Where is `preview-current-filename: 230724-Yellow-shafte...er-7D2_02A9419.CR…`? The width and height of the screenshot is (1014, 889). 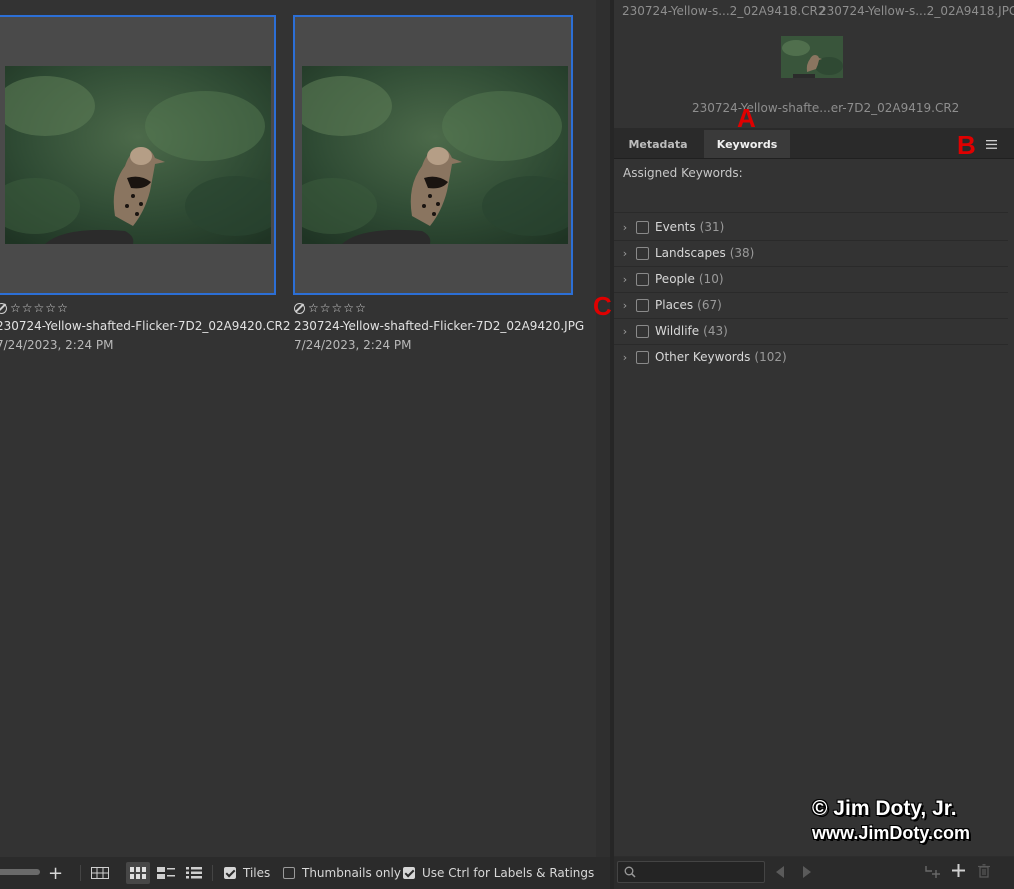
preview-current-filename: 230724-Yellow-shafte...er-7D2_02A9419.CR… is located at coordinates (826, 108).